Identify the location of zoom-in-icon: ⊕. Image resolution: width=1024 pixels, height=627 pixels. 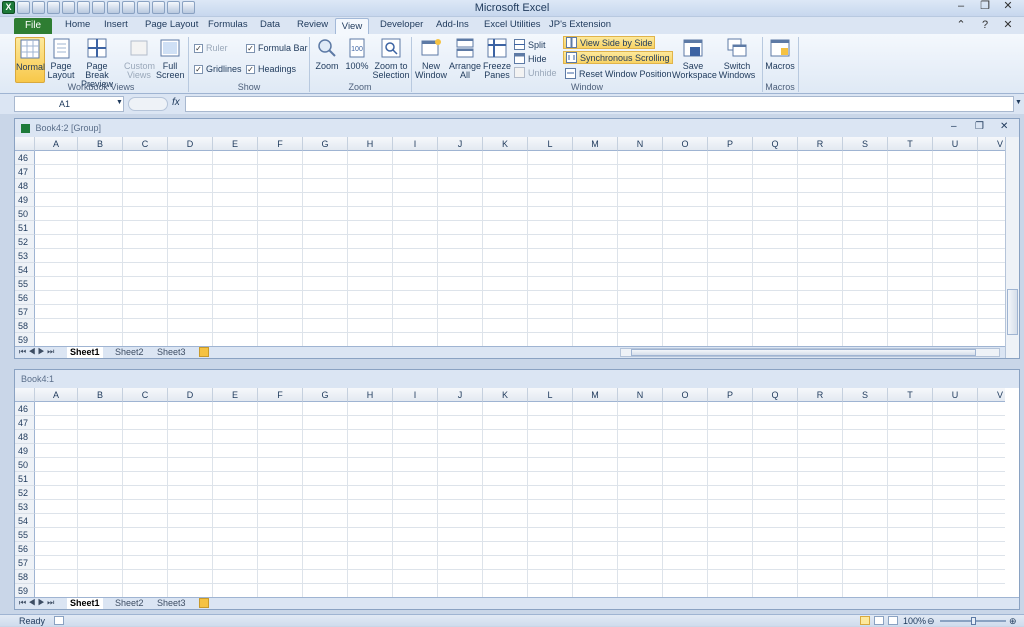
(1013, 621).